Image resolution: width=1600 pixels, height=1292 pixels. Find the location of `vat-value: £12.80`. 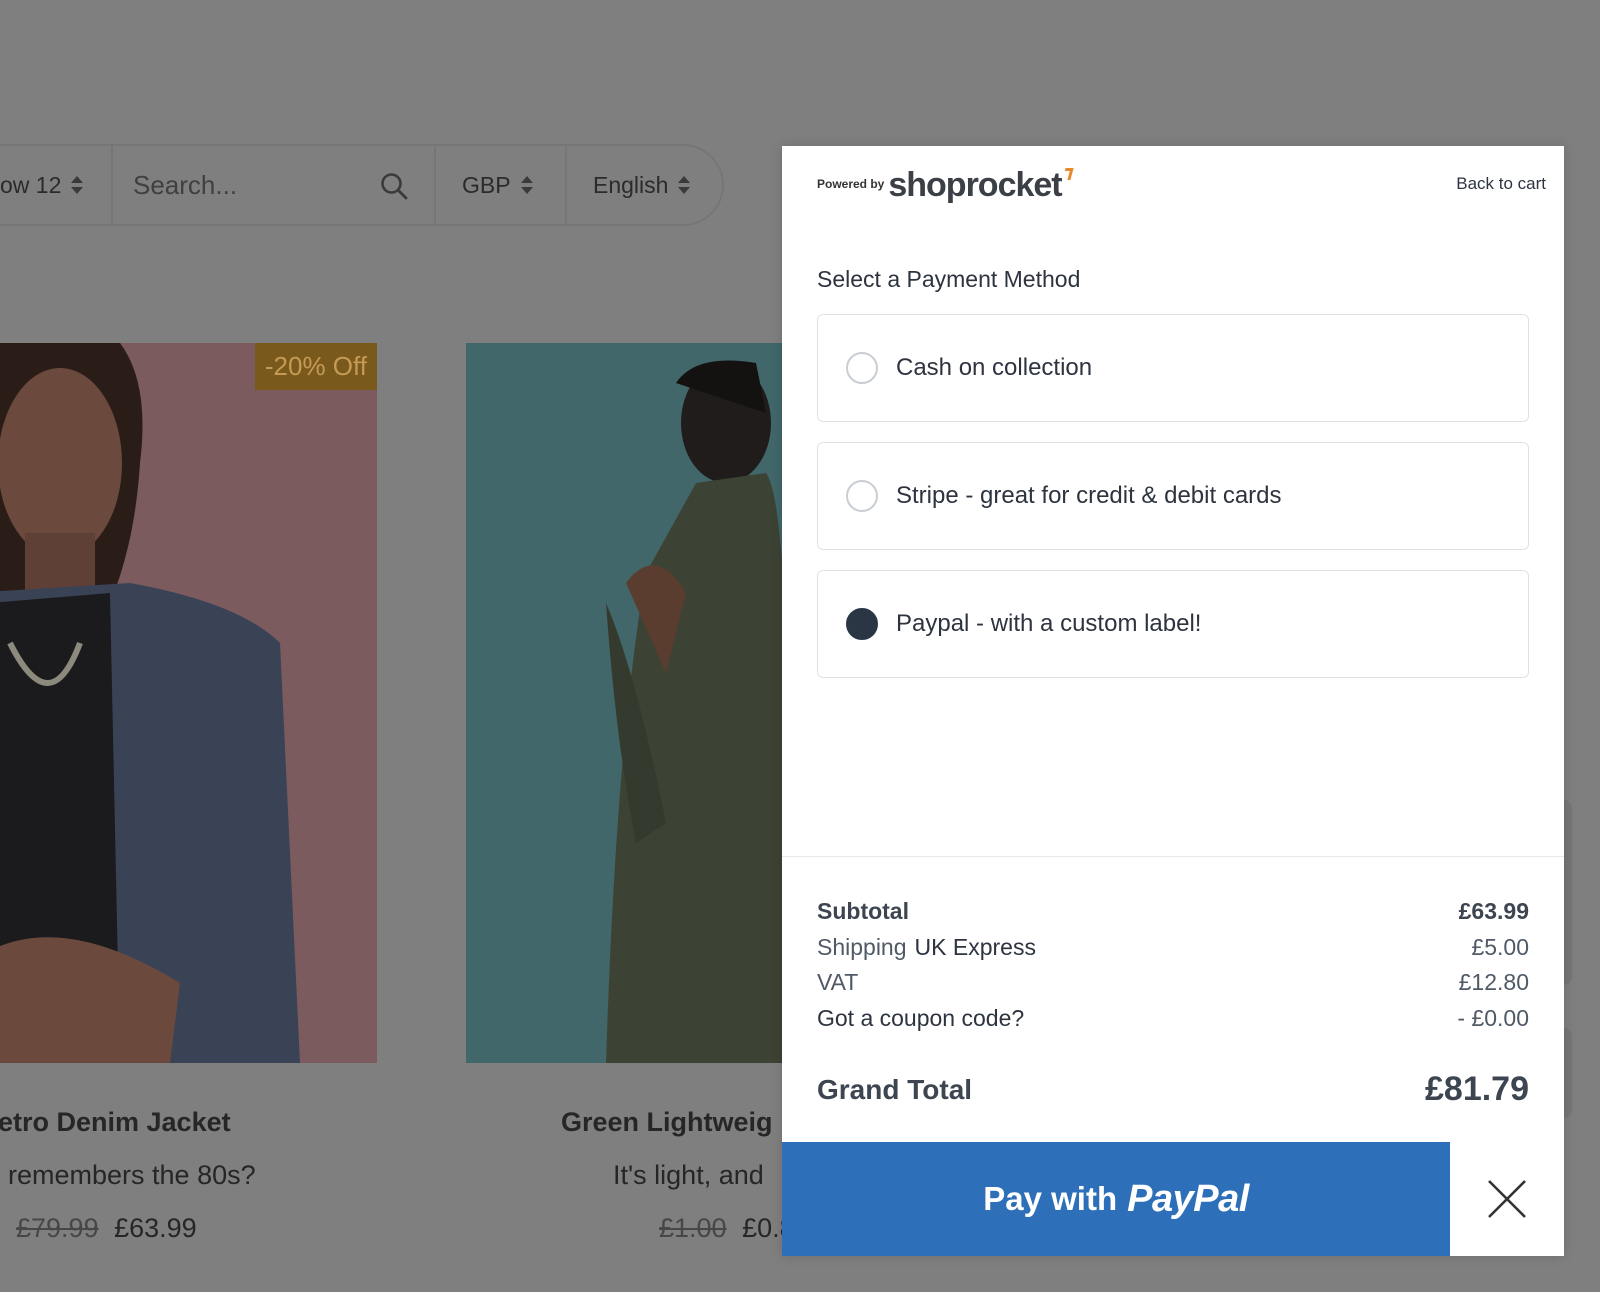

vat-value: £12.80 is located at coordinates (1493, 982).